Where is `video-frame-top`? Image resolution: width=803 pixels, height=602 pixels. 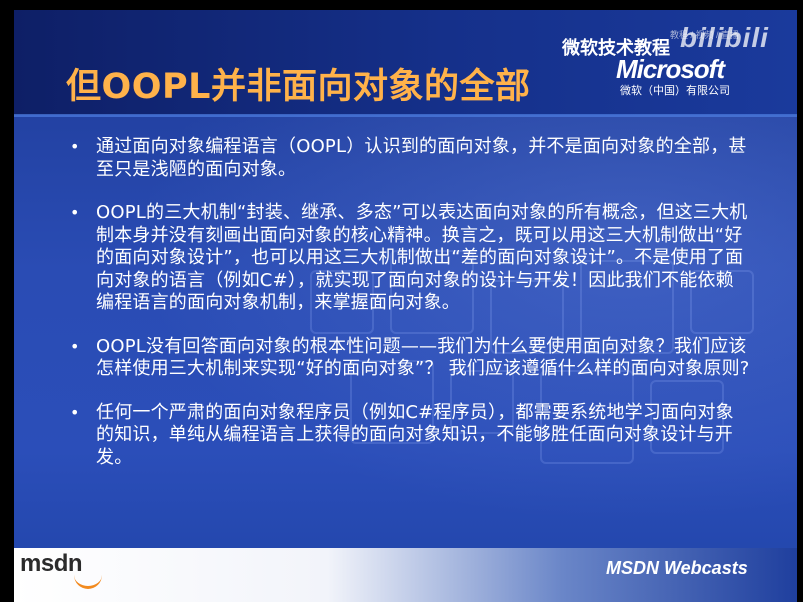
video-frame-top is located at coordinates (401, 5).